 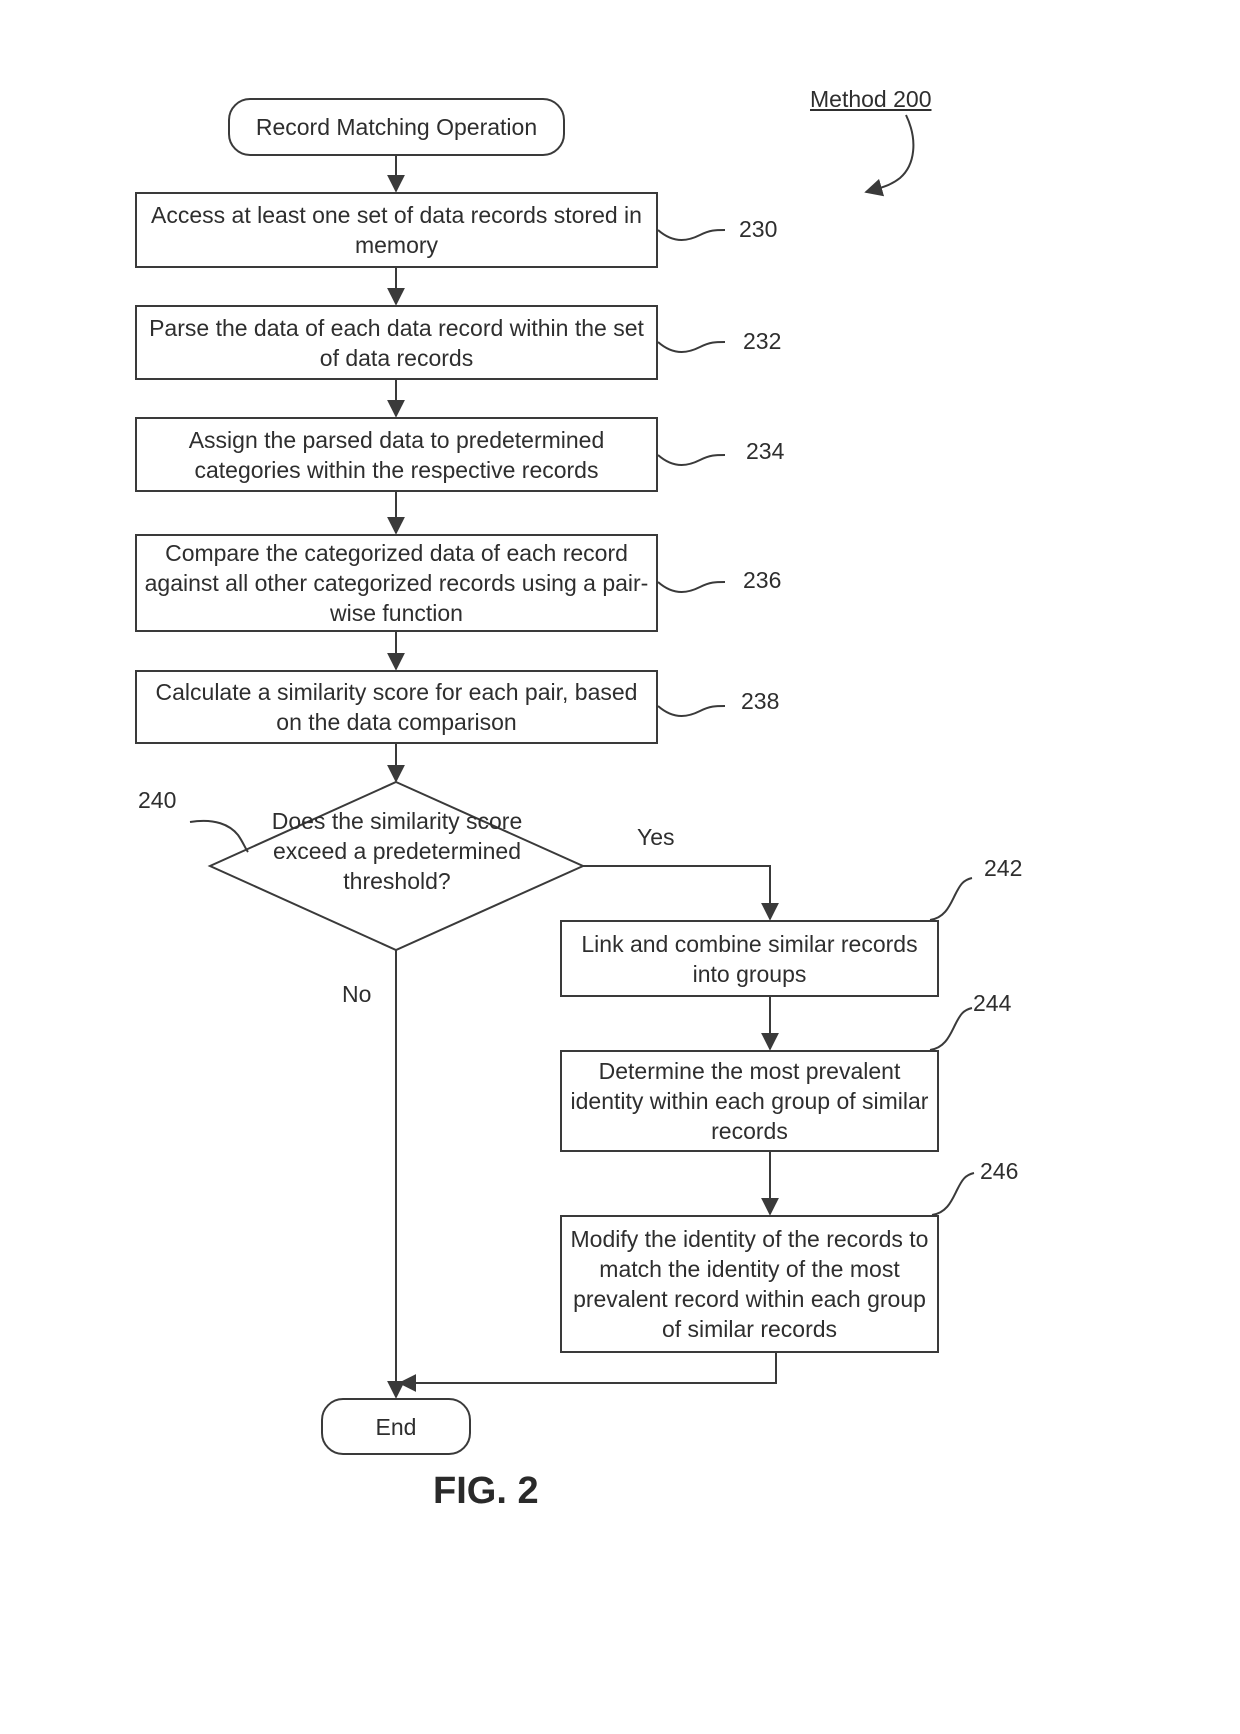 I want to click on no-label: No, so click(x=357, y=994).